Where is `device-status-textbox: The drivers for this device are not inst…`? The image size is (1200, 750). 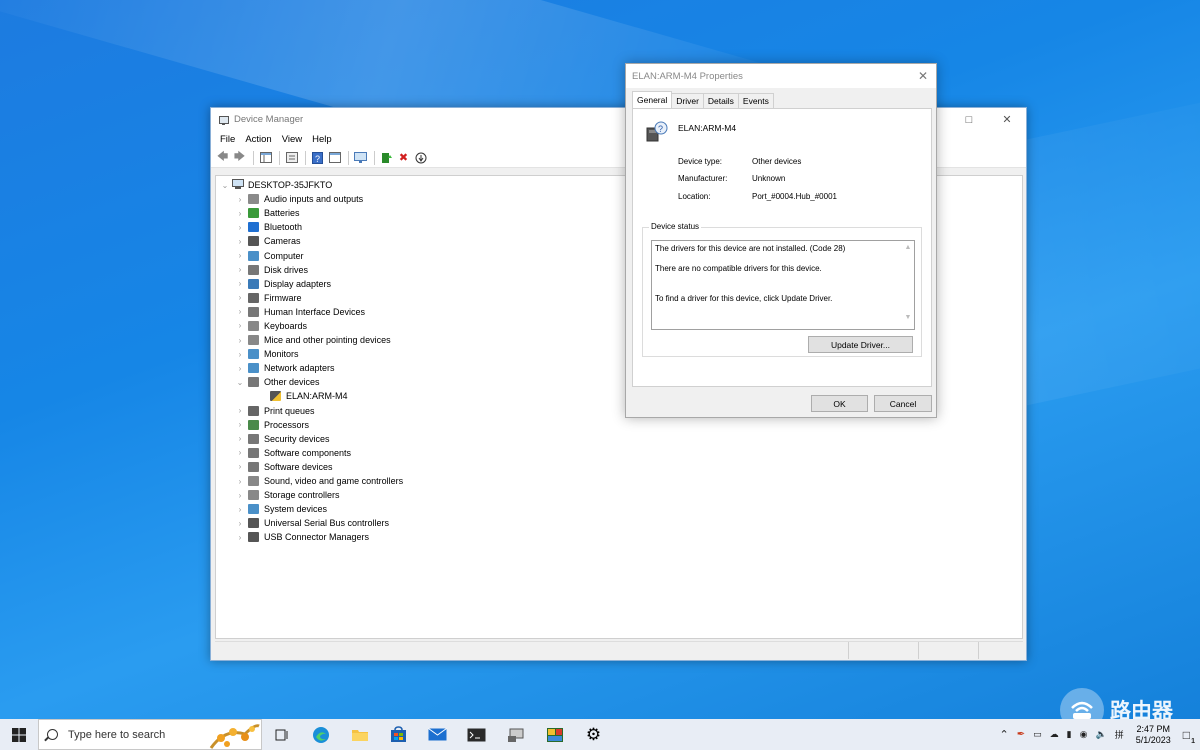
device-status-textbox: The drivers for this device are not inst… is located at coordinates (783, 285).